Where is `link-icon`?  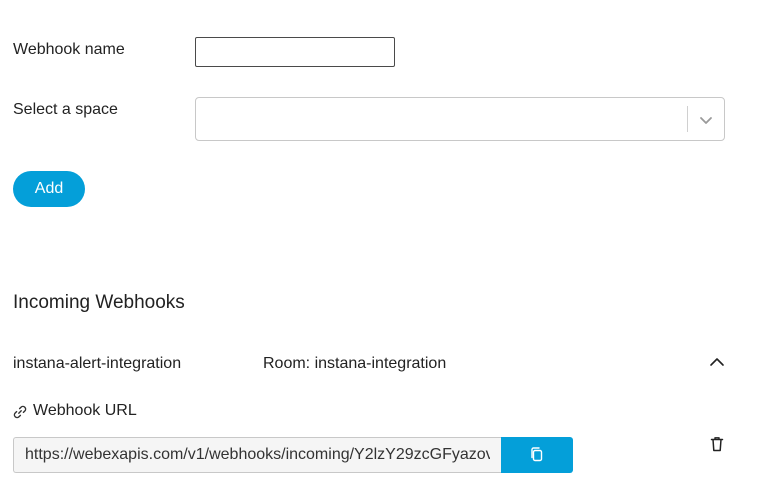 link-icon is located at coordinates (20, 412).